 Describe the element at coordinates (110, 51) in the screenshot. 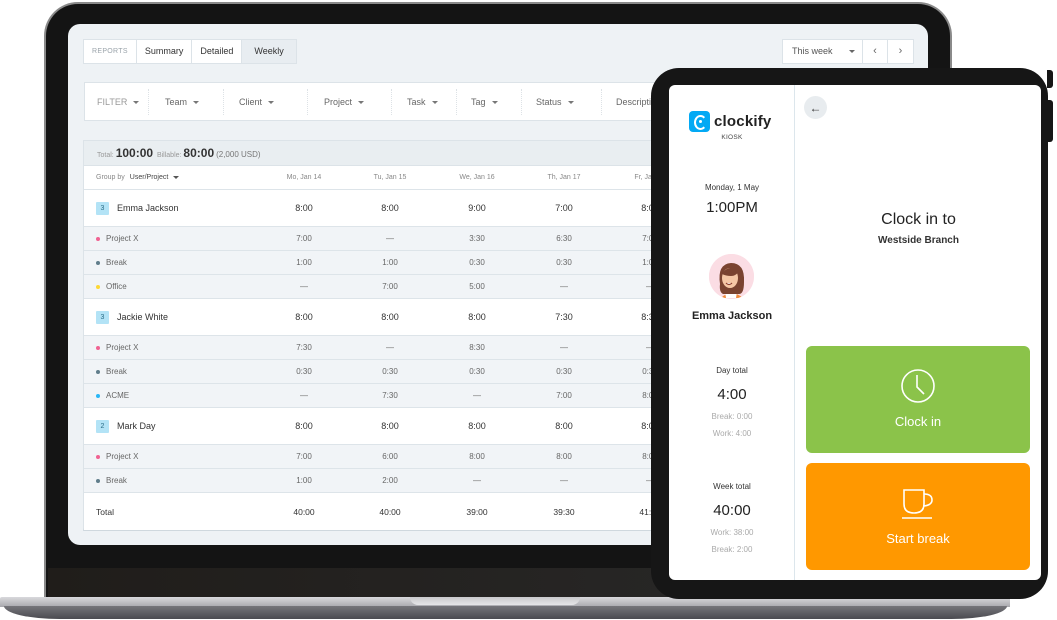

I see `reports-label: REPORTS` at that location.